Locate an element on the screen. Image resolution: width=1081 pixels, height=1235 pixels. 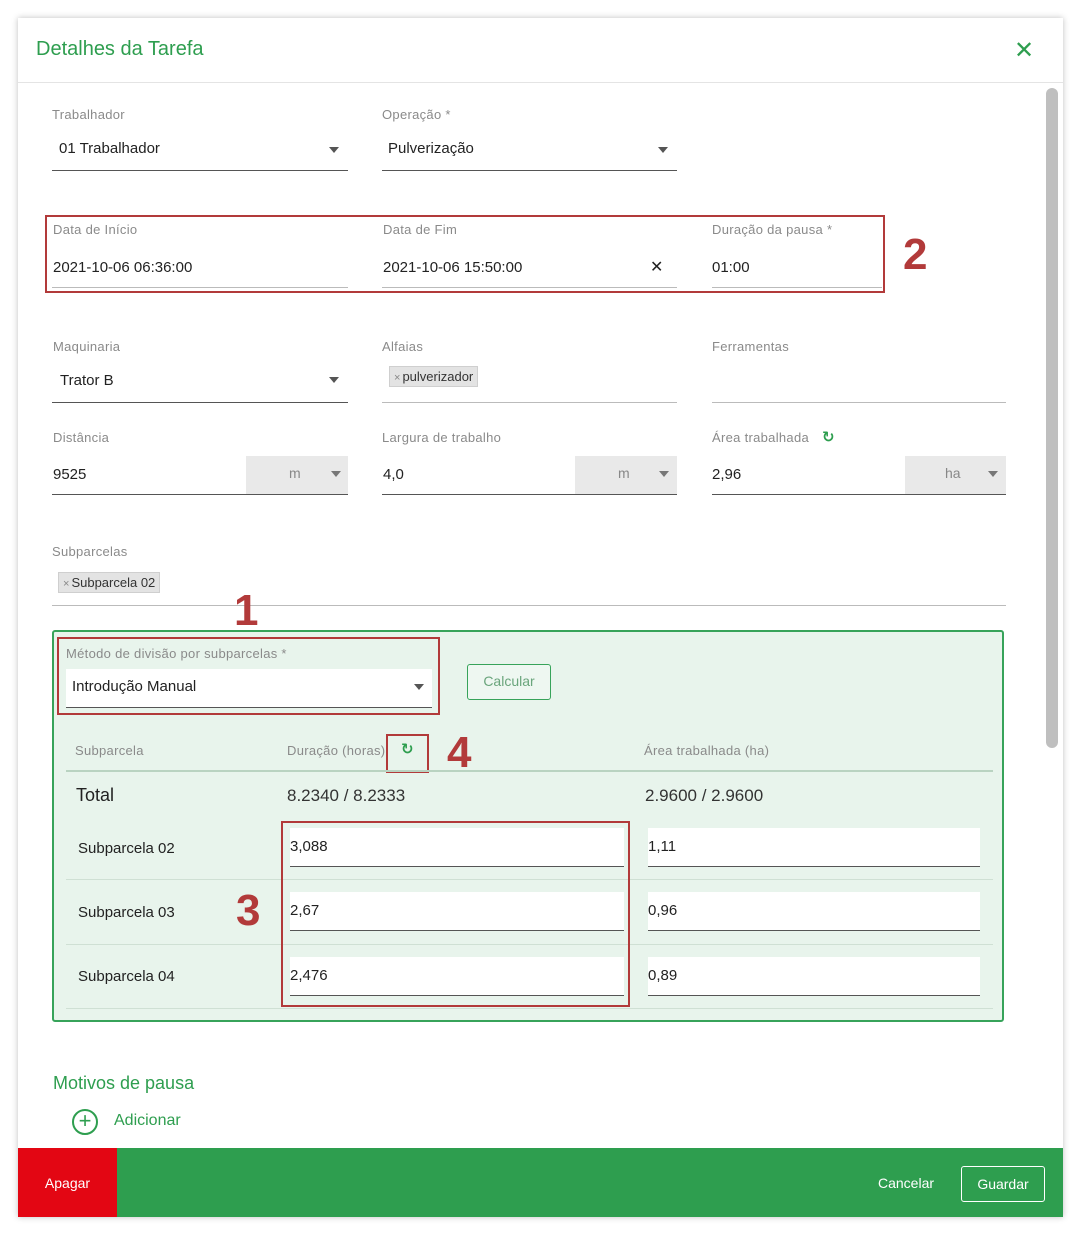
subplot-area-value: 1,11 is located at coordinates (662, 846).